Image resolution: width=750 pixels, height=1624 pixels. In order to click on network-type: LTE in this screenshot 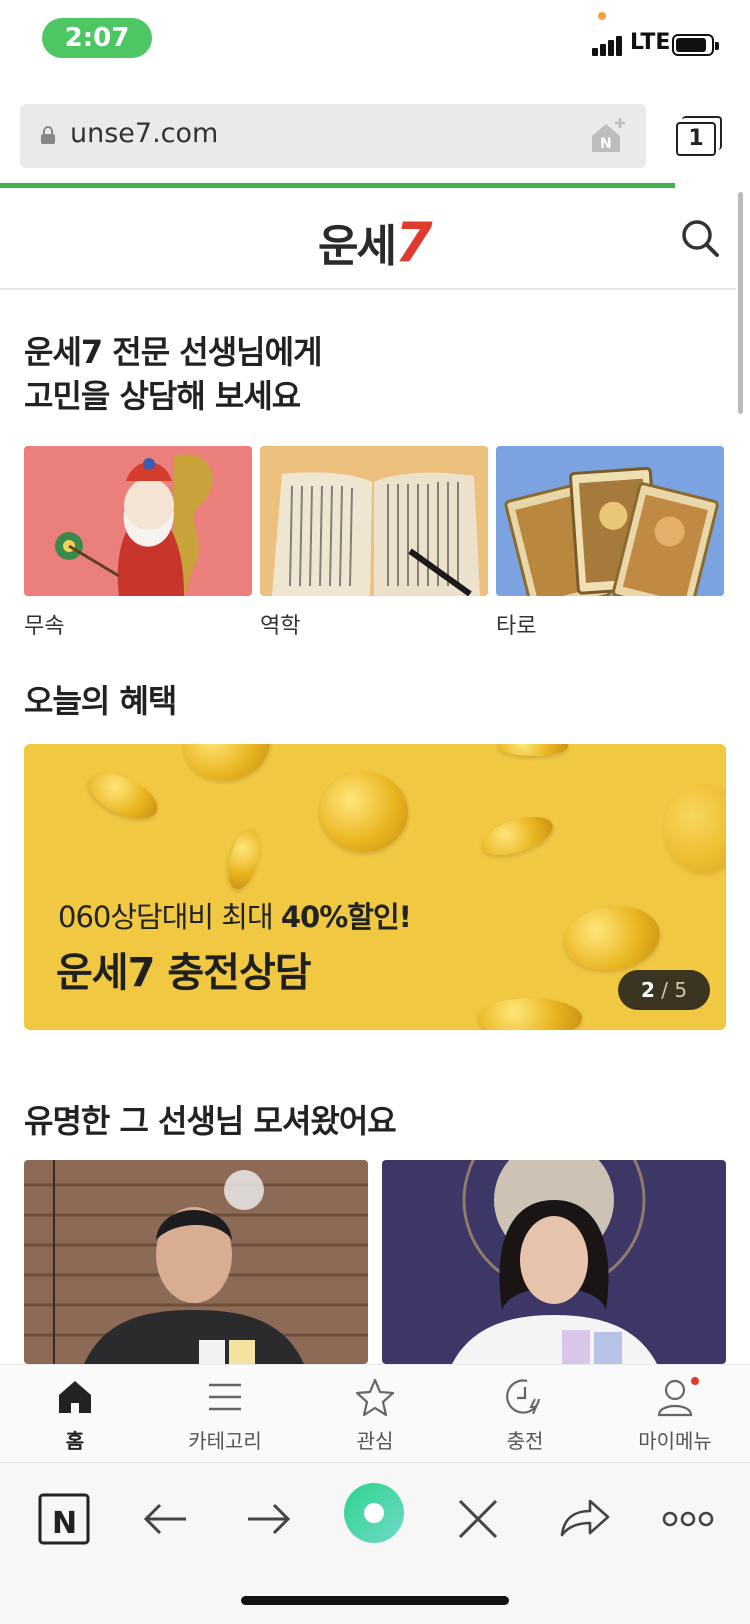, I will do `click(650, 42)`.